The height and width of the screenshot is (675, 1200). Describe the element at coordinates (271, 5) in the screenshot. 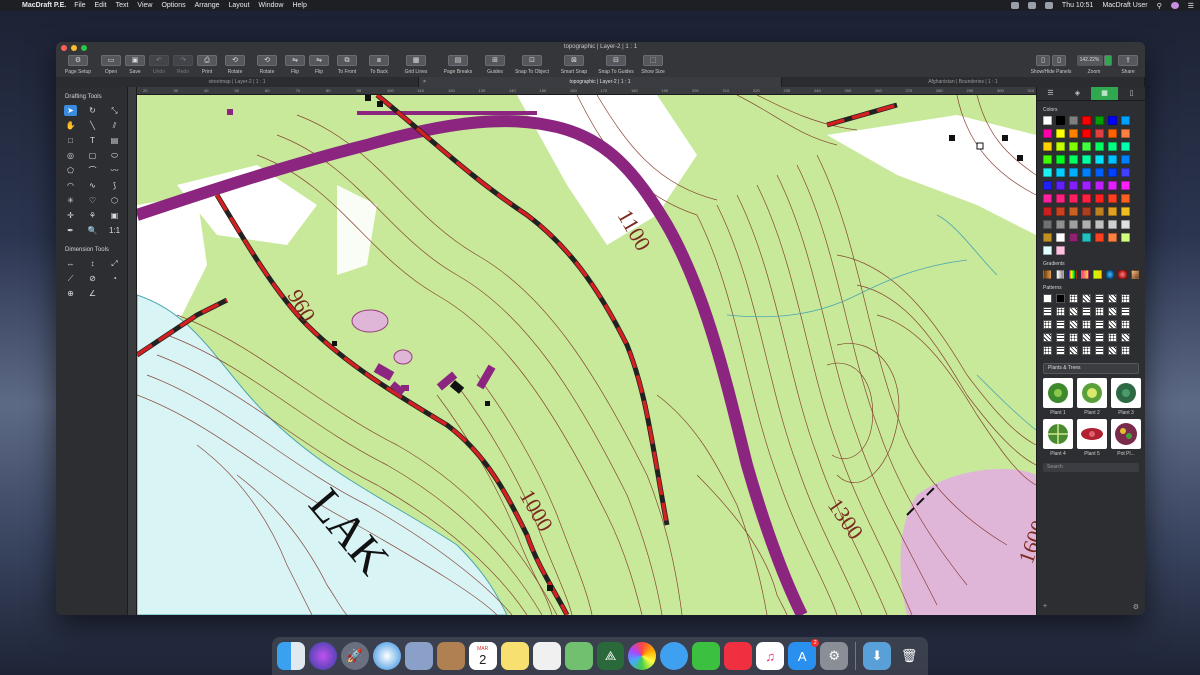

I see `menu-window: Window` at that location.